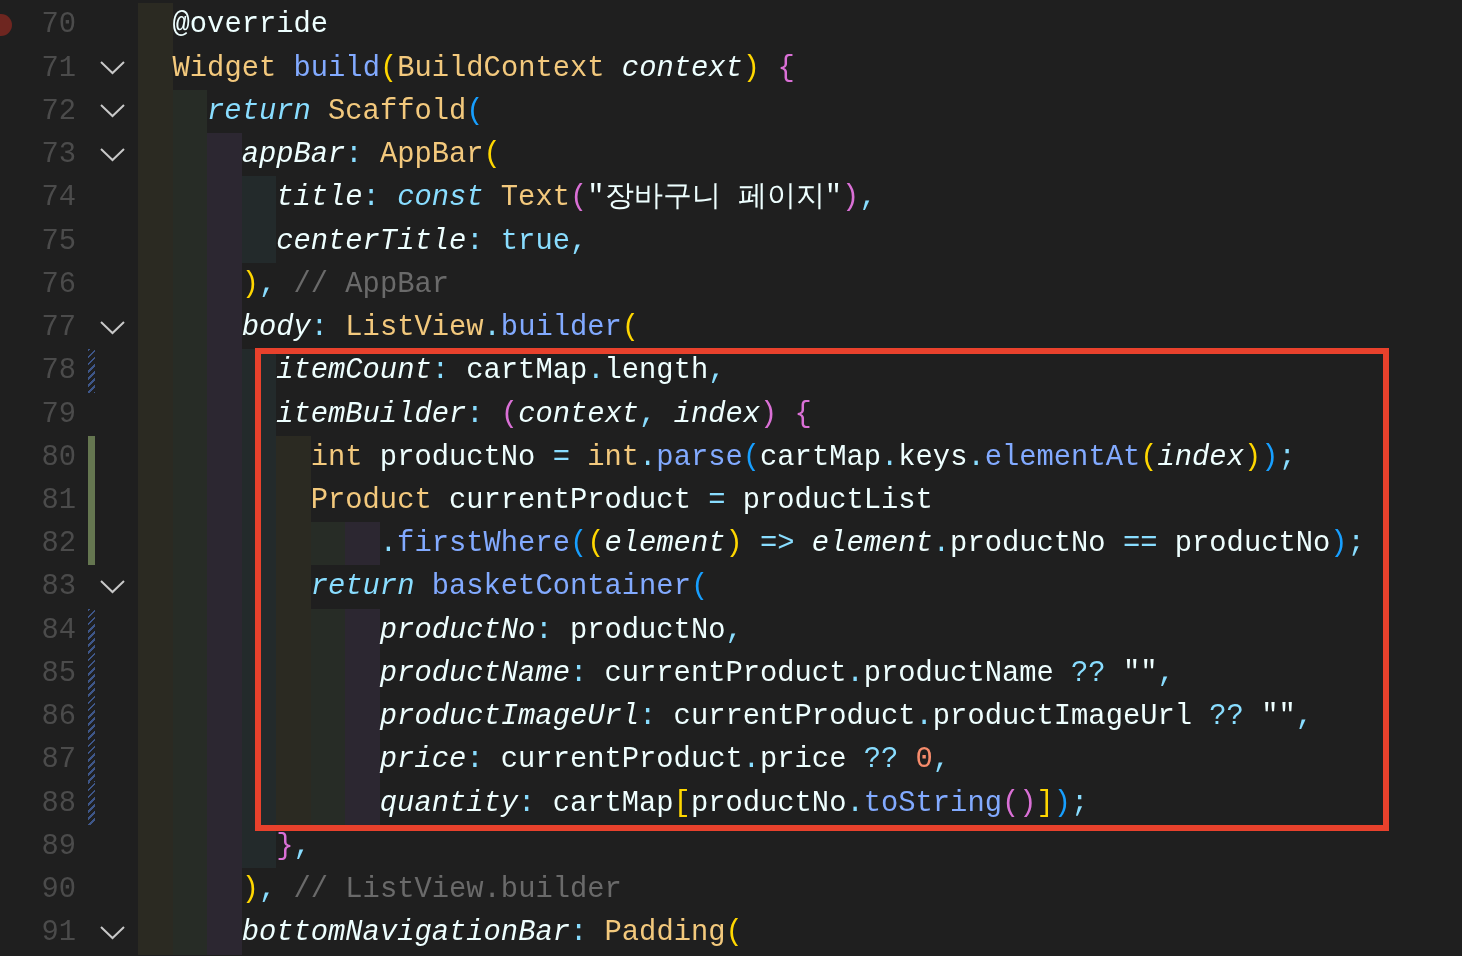 The image size is (1462, 956). What do you see at coordinates (466, 68) in the screenshot?
I see `code-line: Widget build(BuildContext context) {` at bounding box center [466, 68].